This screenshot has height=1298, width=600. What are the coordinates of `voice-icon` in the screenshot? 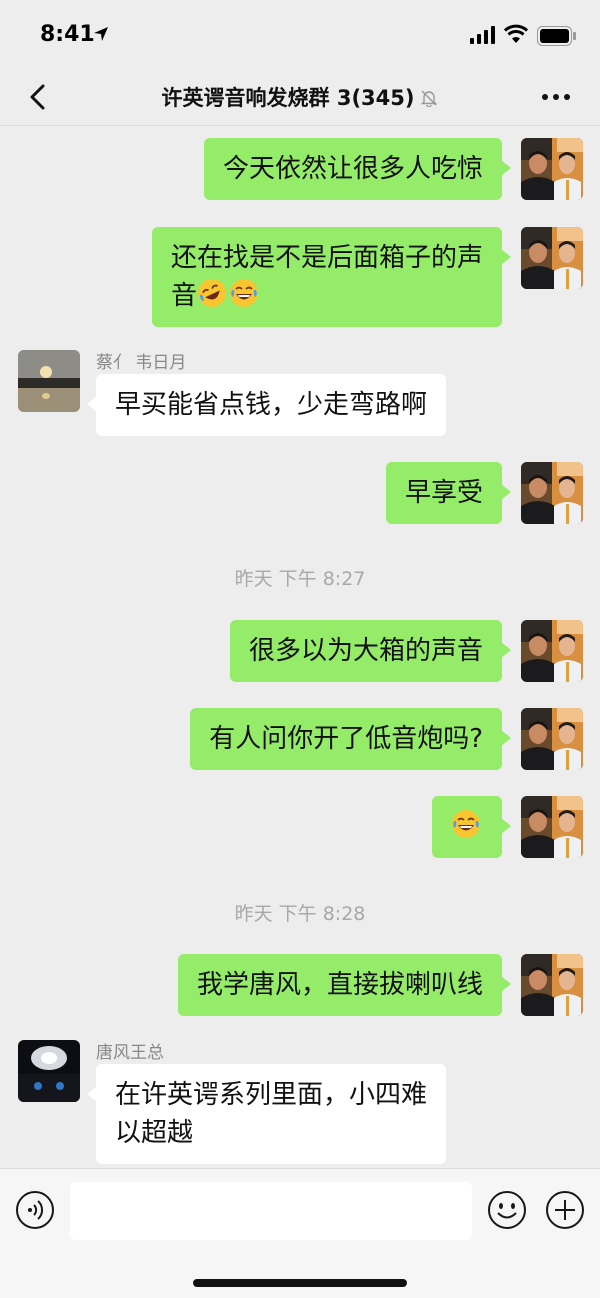 It's located at (35, 1210).